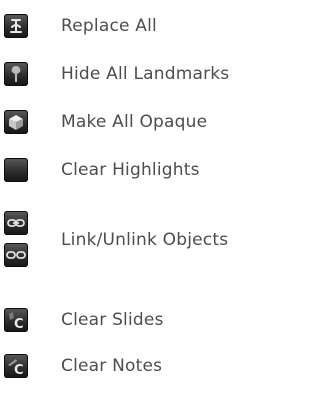  What do you see at coordinates (16, 74) in the screenshot?
I see `landmark-icon` at bounding box center [16, 74].